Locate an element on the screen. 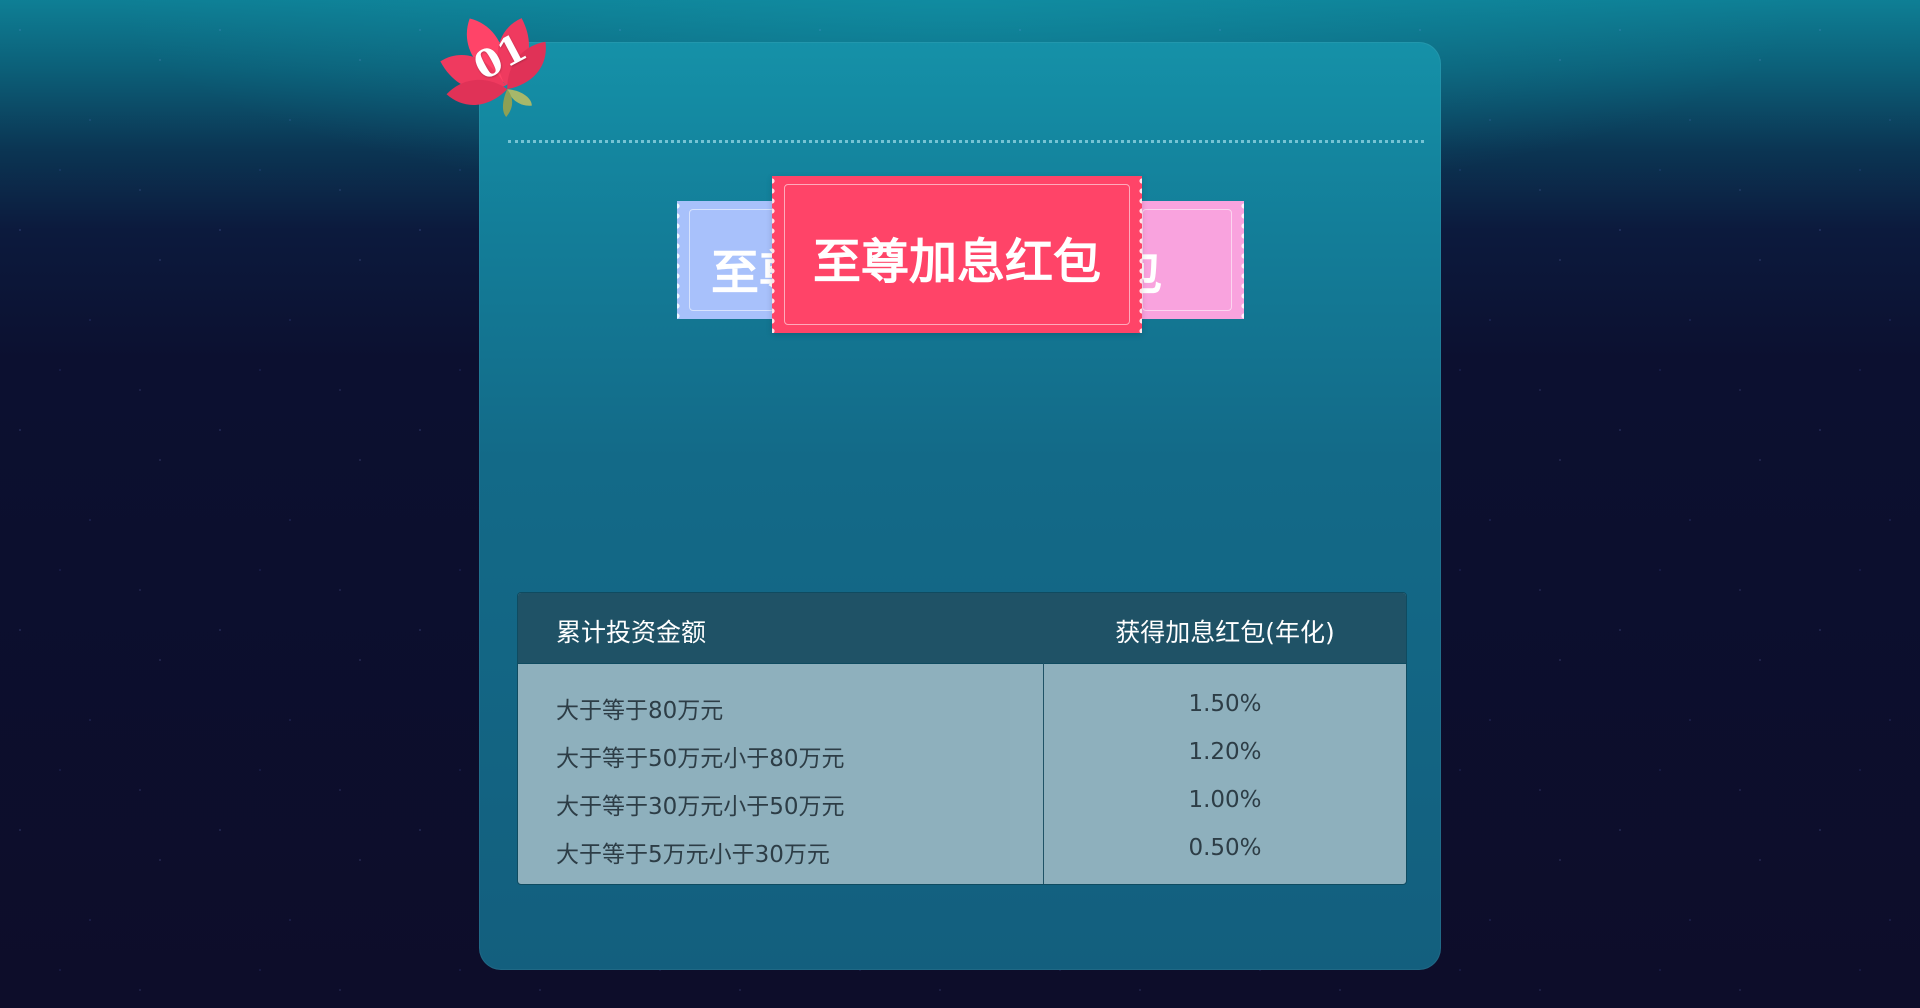 The height and width of the screenshot is (1008, 1920). dotted-divider is located at coordinates (966, 141).